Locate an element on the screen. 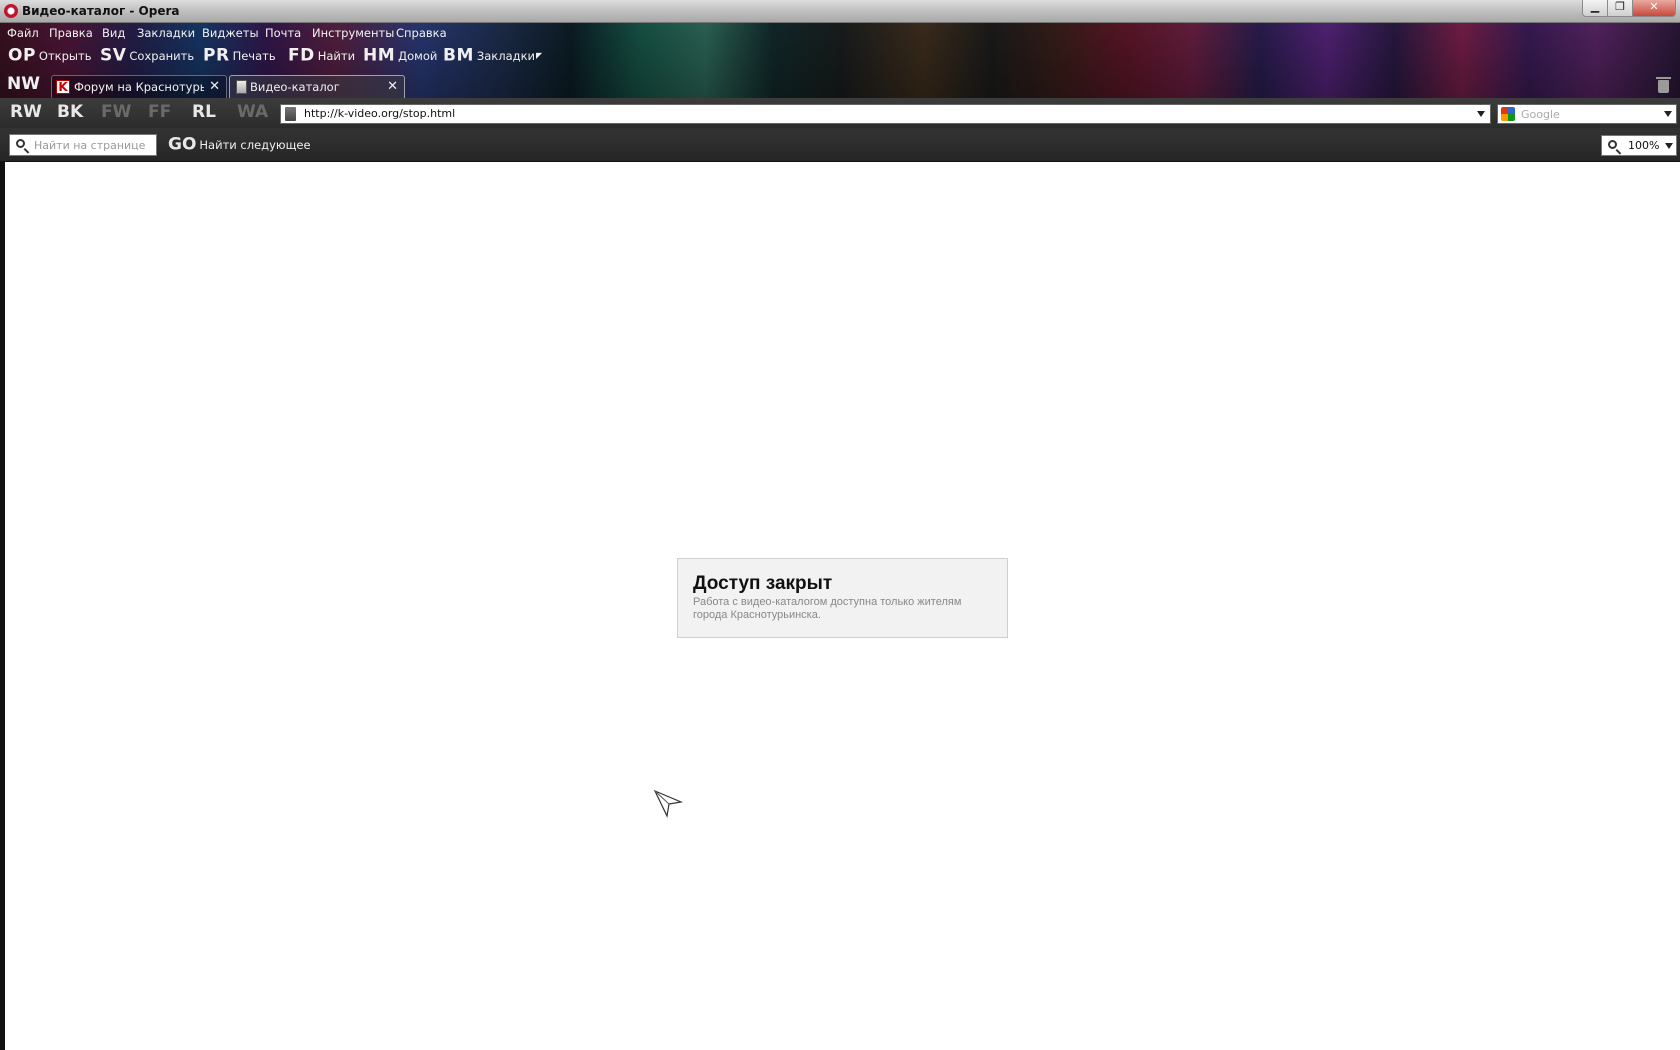 The image size is (1680, 1050). find-icon: FD is located at coordinates (301, 55).